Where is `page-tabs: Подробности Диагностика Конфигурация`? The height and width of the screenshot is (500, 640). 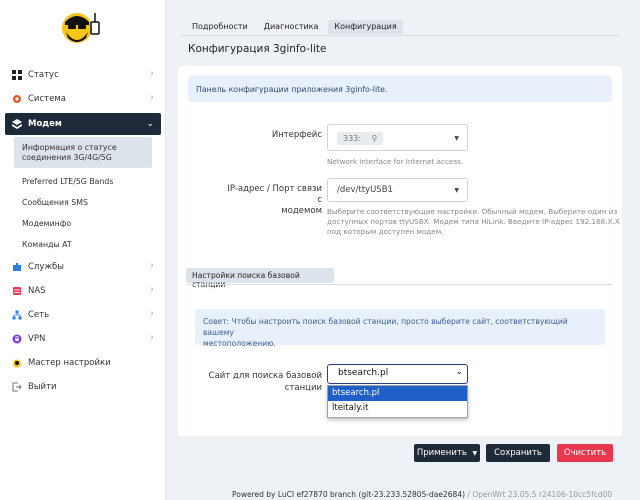 page-tabs: Подробности Диагностика Конфигурация is located at coordinates (296, 27).